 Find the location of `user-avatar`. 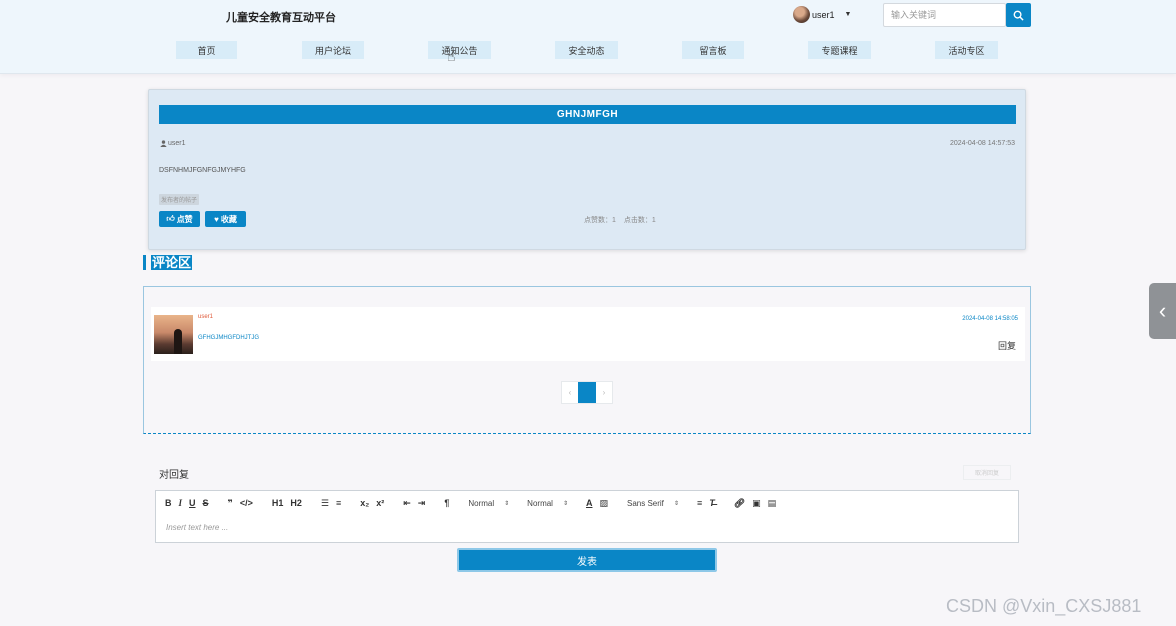

user-avatar is located at coordinates (801, 14).